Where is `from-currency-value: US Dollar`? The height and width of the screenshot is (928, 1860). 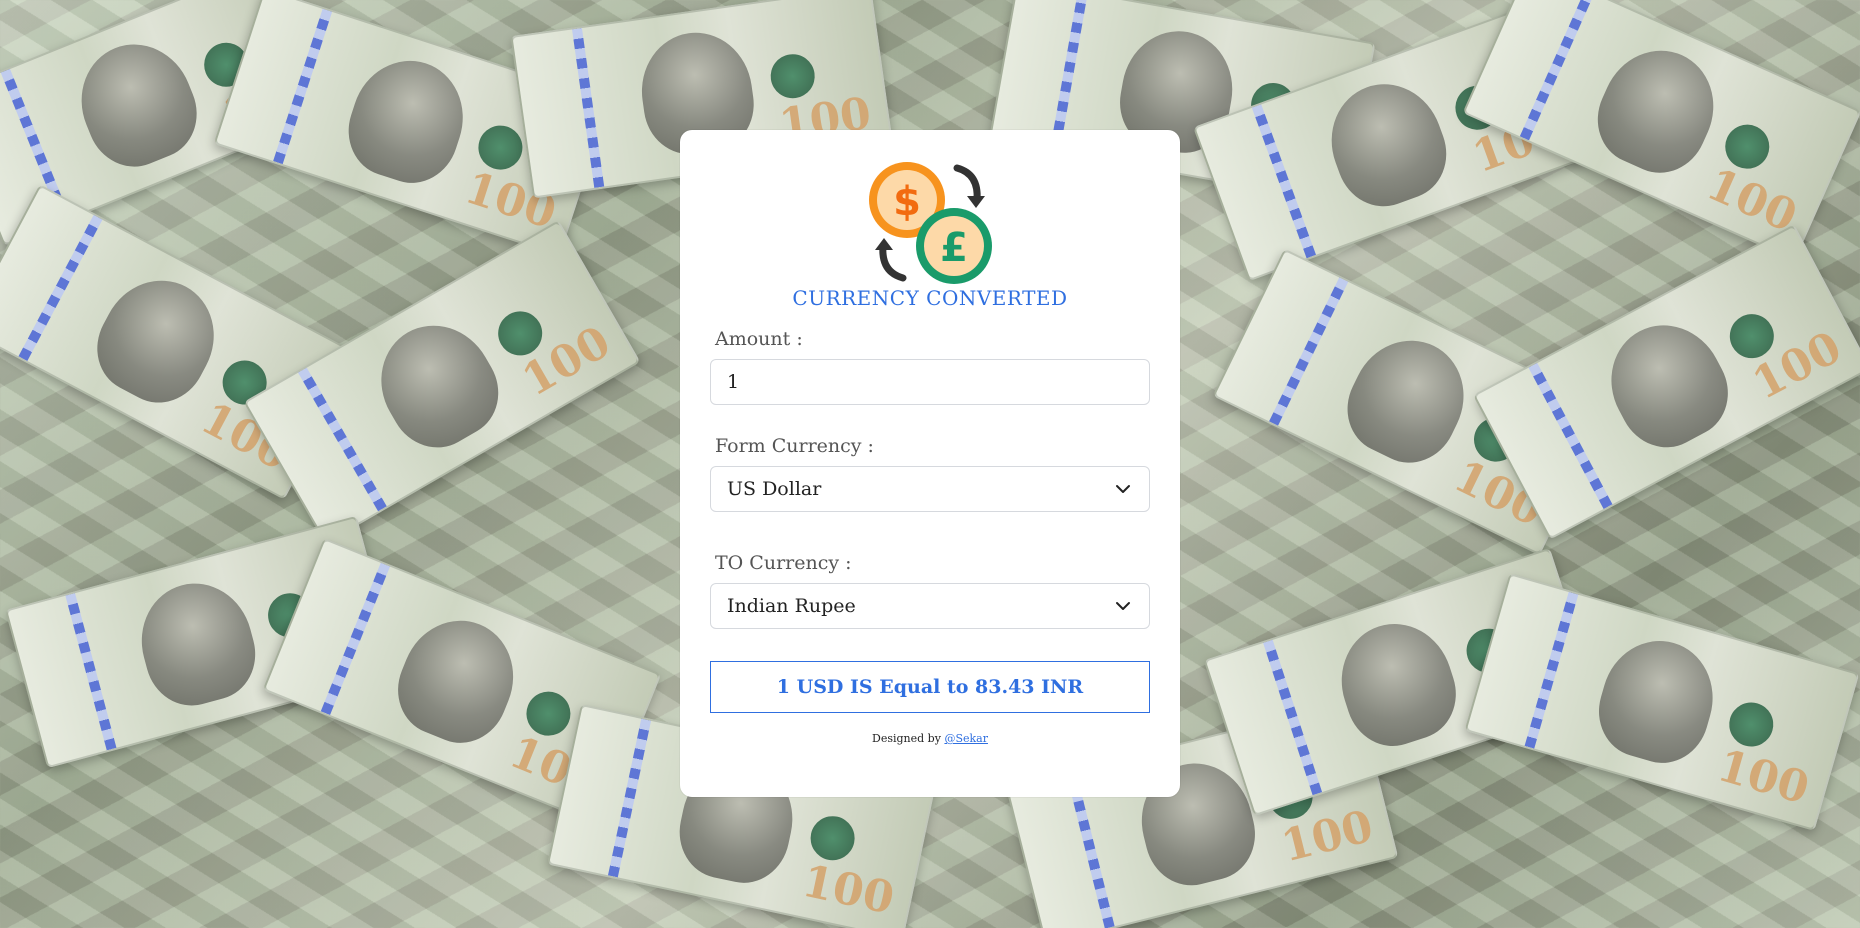 from-currency-value: US Dollar is located at coordinates (774, 489).